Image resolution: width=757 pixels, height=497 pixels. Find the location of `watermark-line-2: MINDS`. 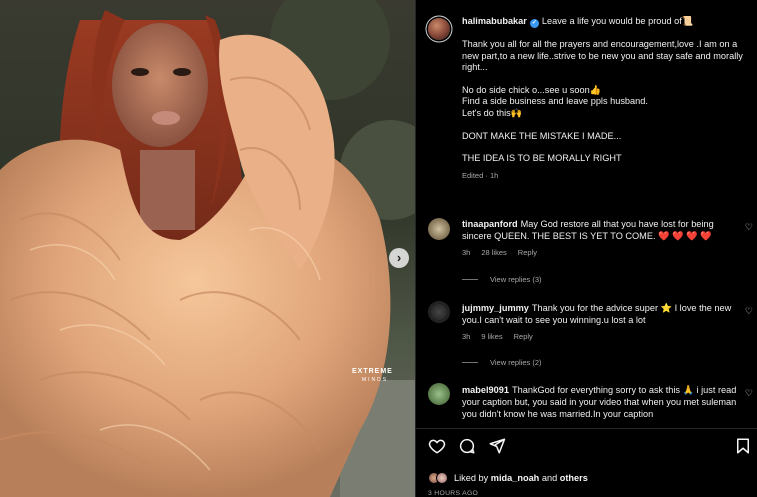

watermark-line-2: MINDS is located at coordinates (375, 380).